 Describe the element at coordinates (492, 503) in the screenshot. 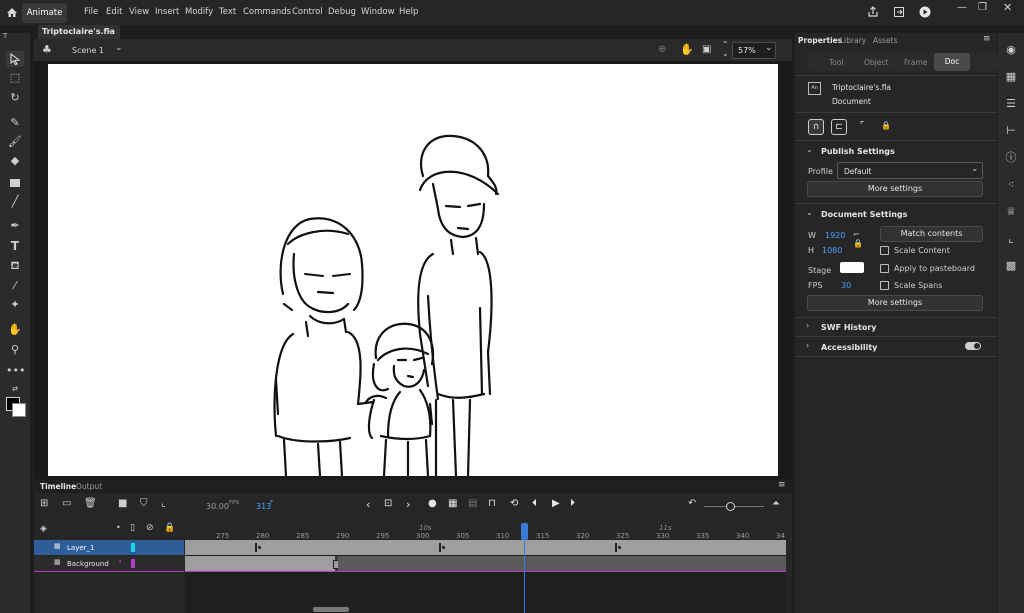

I see `playback-range-icon: ⊓` at that location.